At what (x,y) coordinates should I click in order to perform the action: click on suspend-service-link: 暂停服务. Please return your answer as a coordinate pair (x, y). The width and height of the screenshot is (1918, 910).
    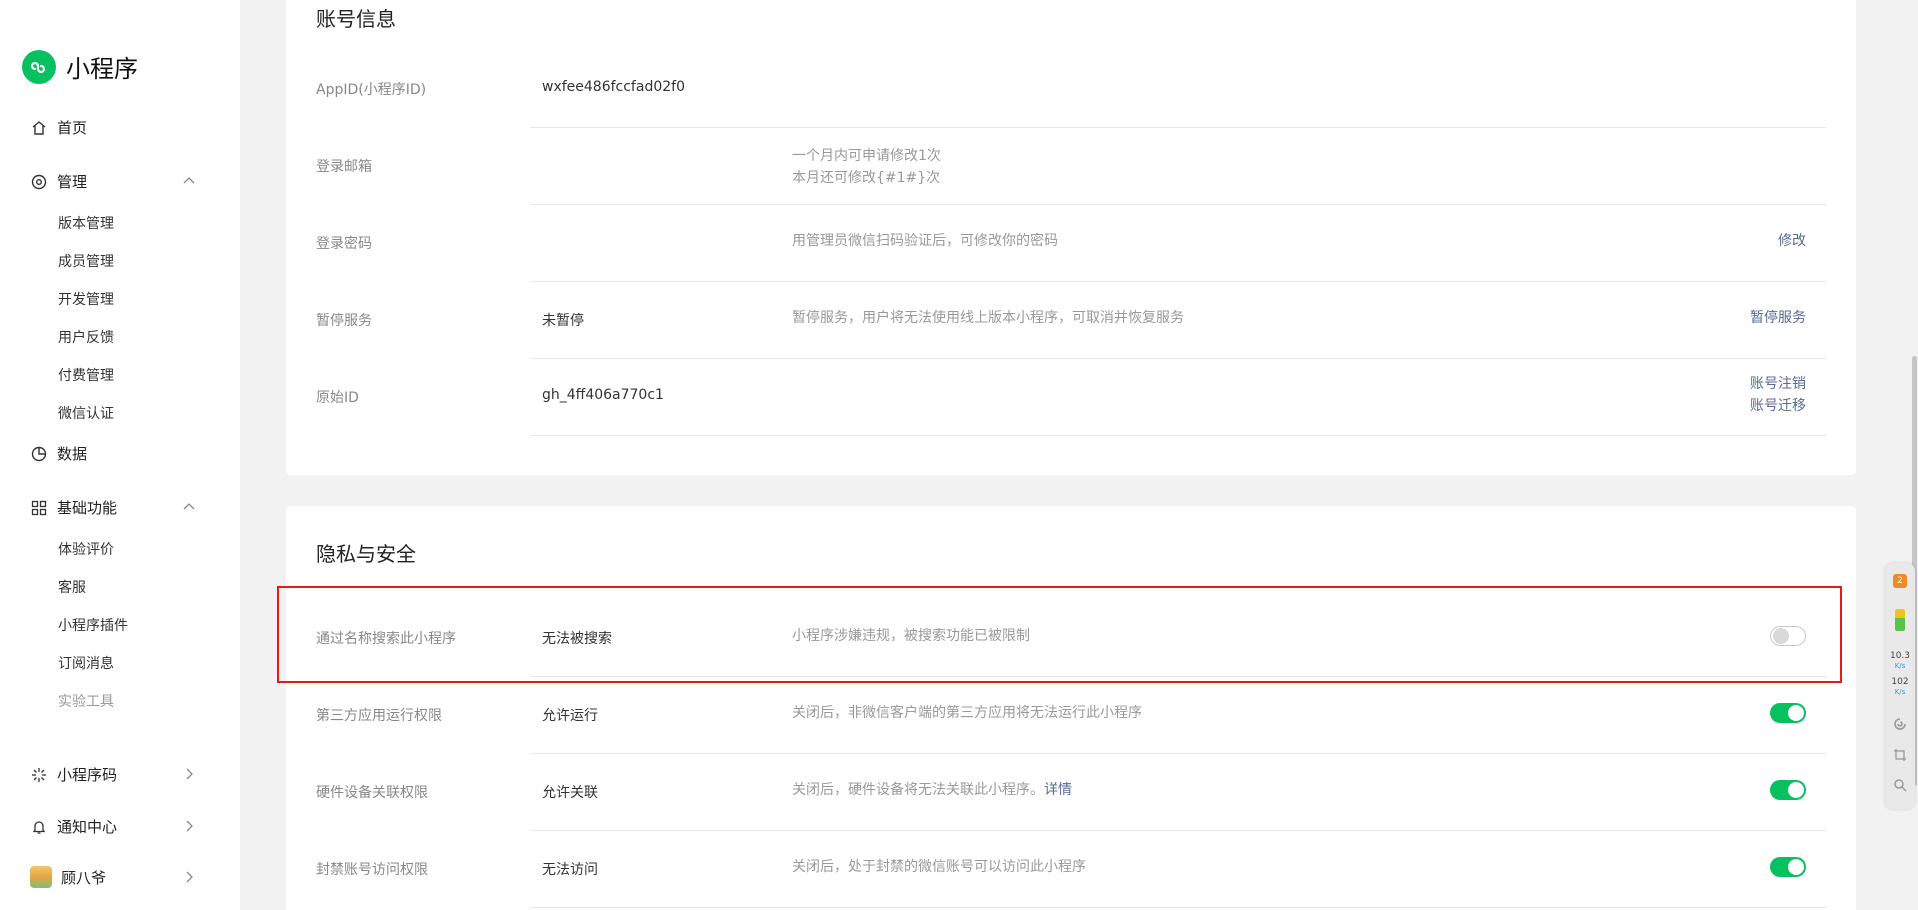
    Looking at the image, I should click on (1778, 318).